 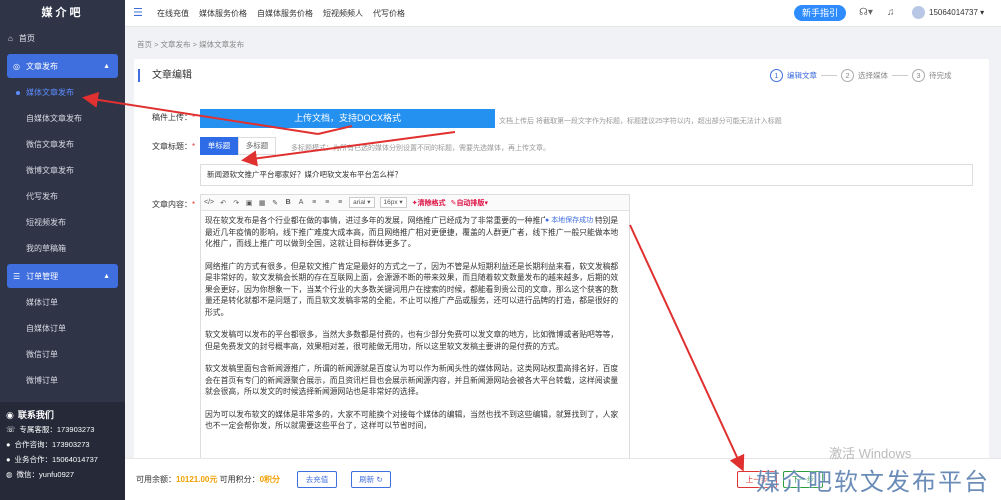 I want to click on contact-row: ◍ 微信：yunfu0927, so click(x=62, y=474).